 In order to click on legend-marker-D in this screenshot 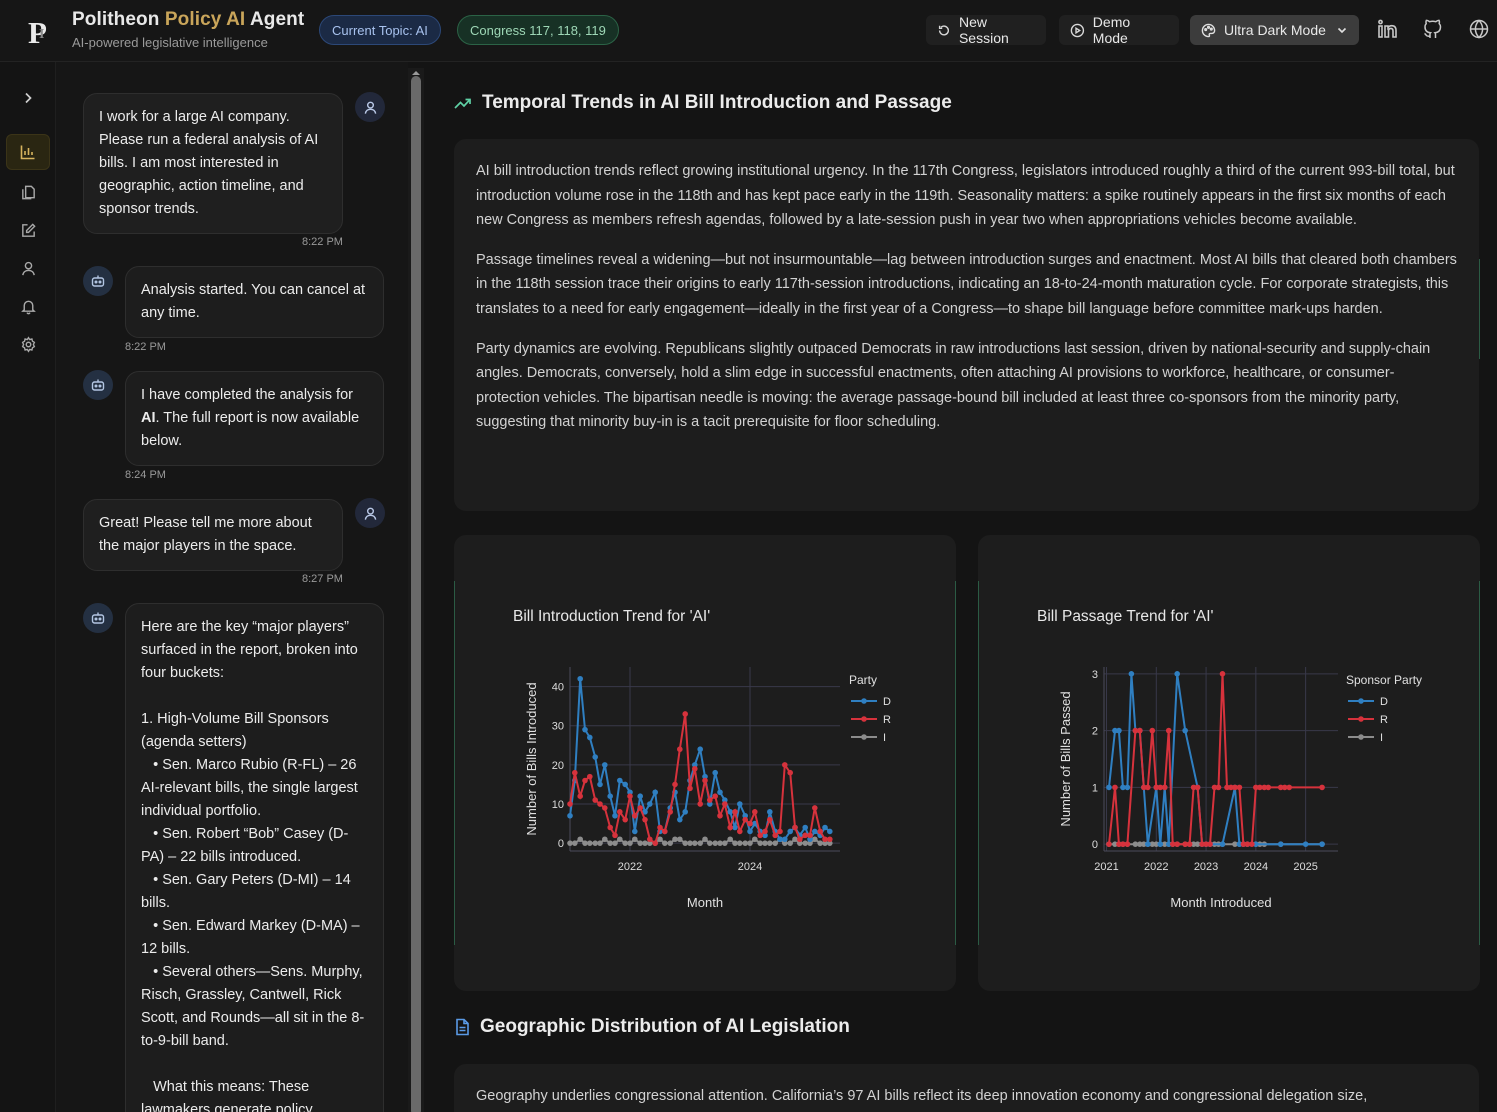, I will do `click(1361, 701)`.